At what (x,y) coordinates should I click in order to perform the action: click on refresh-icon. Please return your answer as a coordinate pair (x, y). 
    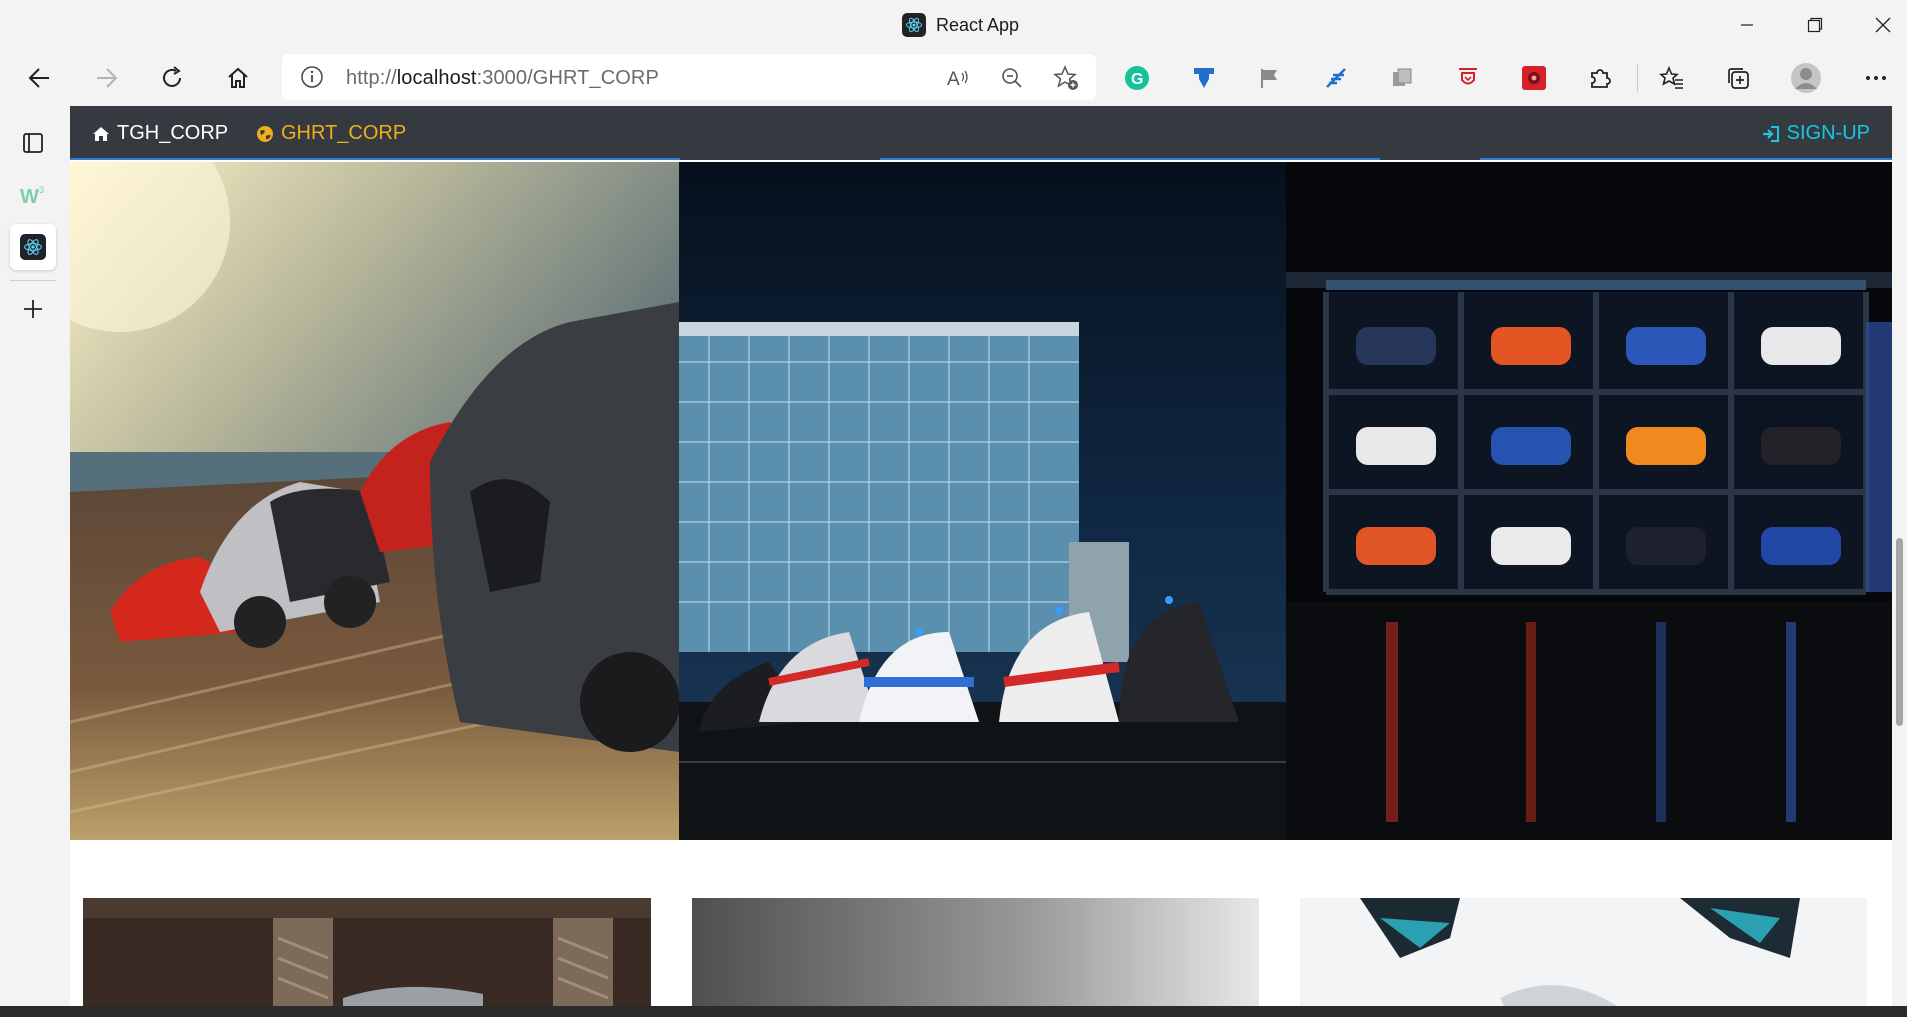
    Looking at the image, I should click on (172, 78).